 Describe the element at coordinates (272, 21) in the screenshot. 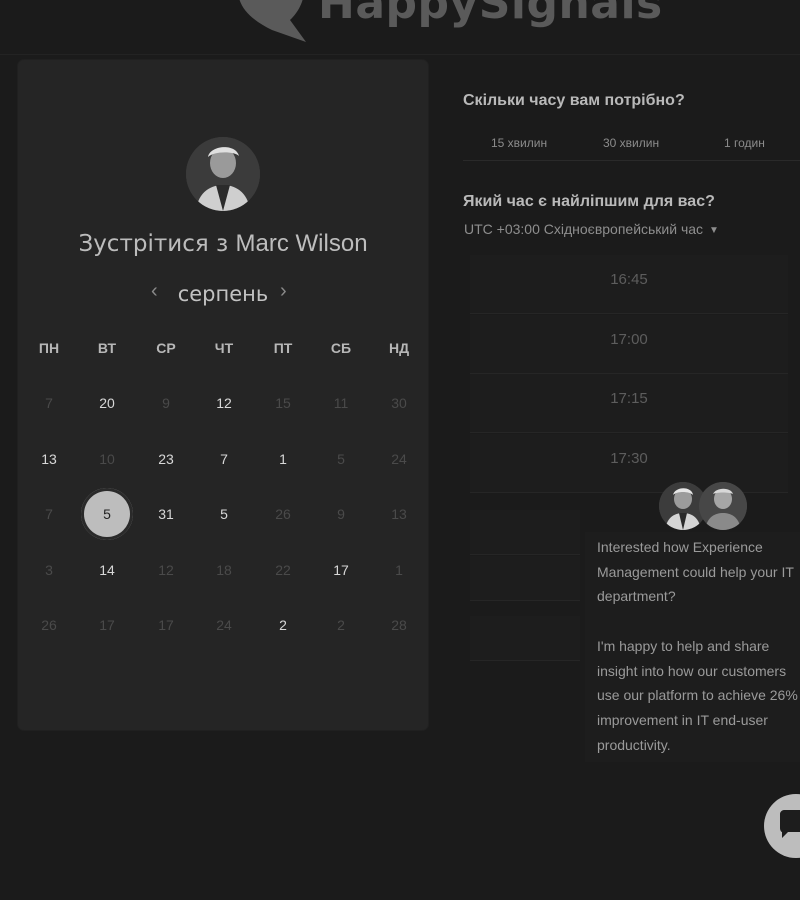

I see `logo-heart-chat-icon` at that location.